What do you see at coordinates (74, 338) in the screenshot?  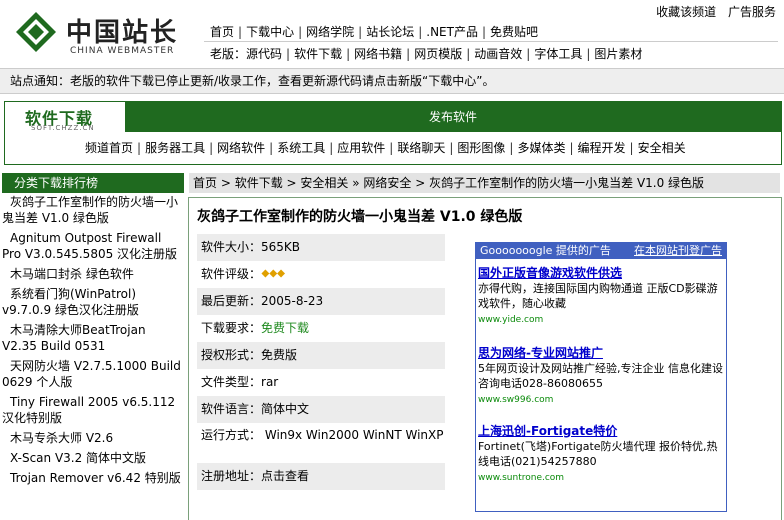 I see `ranking-link: 木马清除大师BeatTrojan V2.35 Build 0531` at bounding box center [74, 338].